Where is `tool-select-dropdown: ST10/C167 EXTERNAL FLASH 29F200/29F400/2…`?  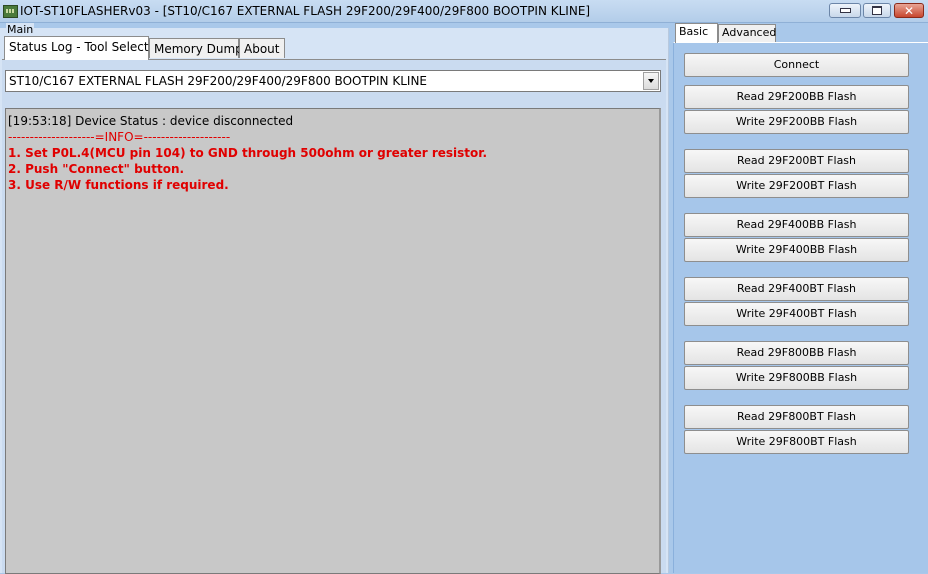 tool-select-dropdown: ST10/C167 EXTERNAL FLASH 29F200/29F400/2… is located at coordinates (333, 81).